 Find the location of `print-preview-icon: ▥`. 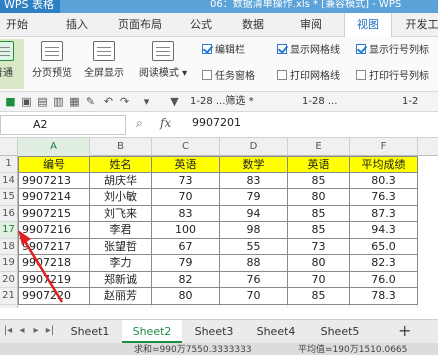

print-preview-icon: ▥ is located at coordinates (58, 101).